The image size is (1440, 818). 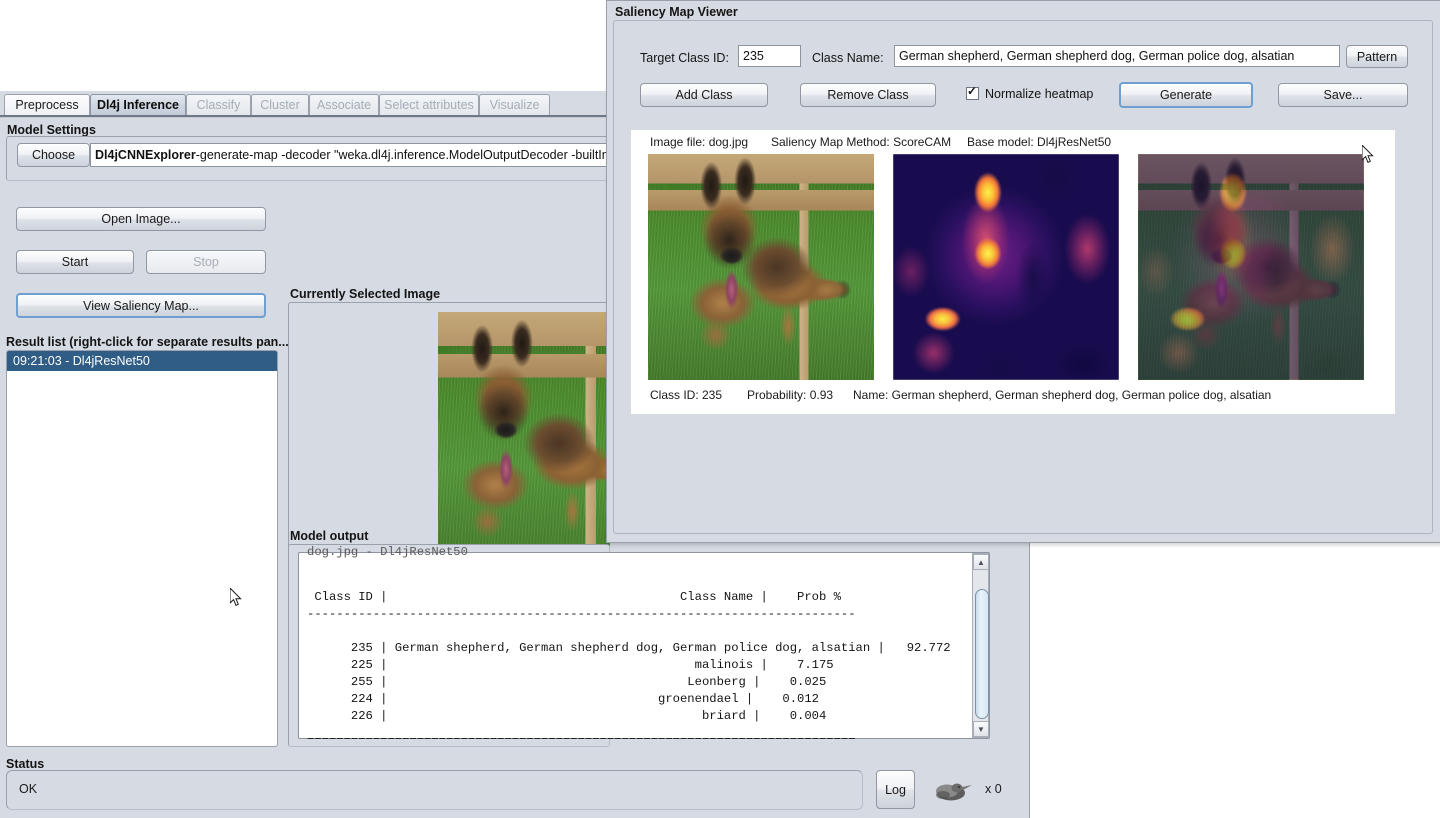 What do you see at coordinates (684, 58) in the screenshot?
I see `target-class-id-label: Target Class ID:` at bounding box center [684, 58].